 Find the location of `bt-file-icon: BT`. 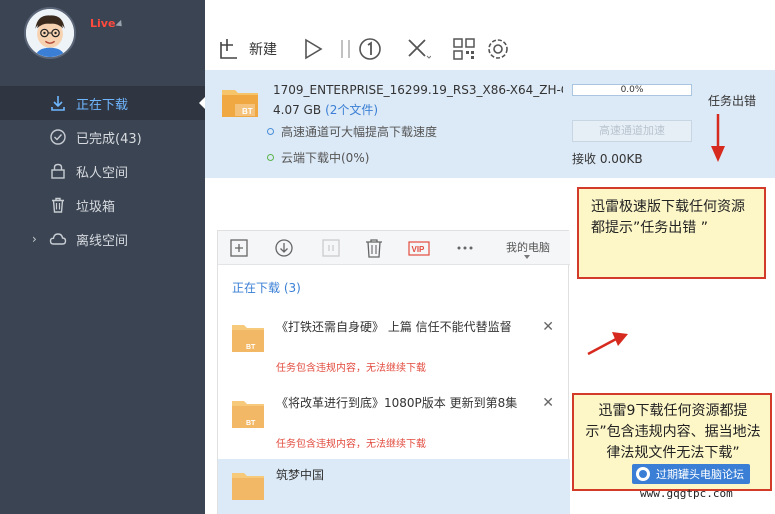

bt-file-icon: BT is located at coordinates (240, 102).